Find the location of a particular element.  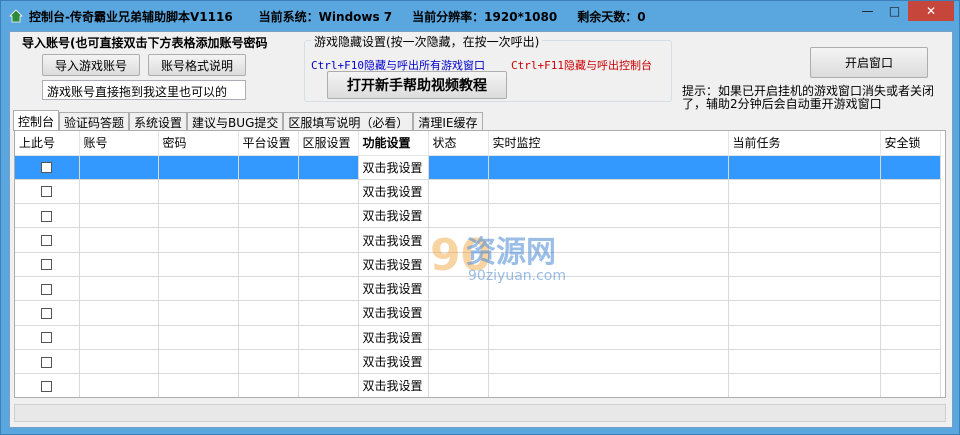

account-format-button: 账号格式说明 is located at coordinates (197, 65).